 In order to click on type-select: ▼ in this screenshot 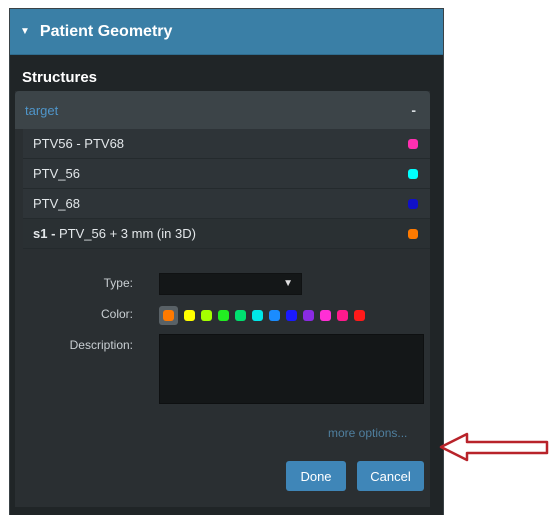, I will do `click(230, 284)`.